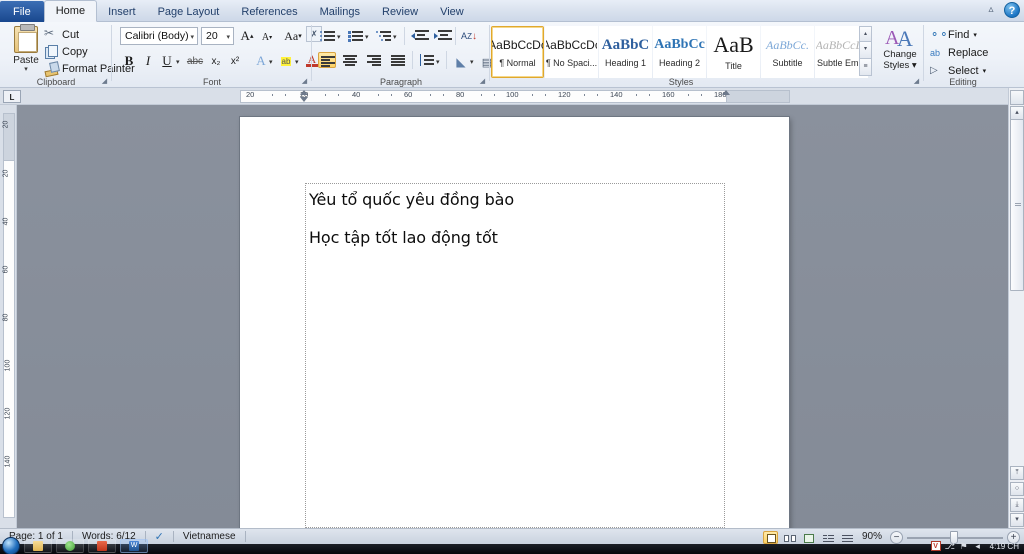 This screenshot has width=1024, height=554. What do you see at coordinates (269, 12) in the screenshot?
I see `tab-references: References` at bounding box center [269, 12].